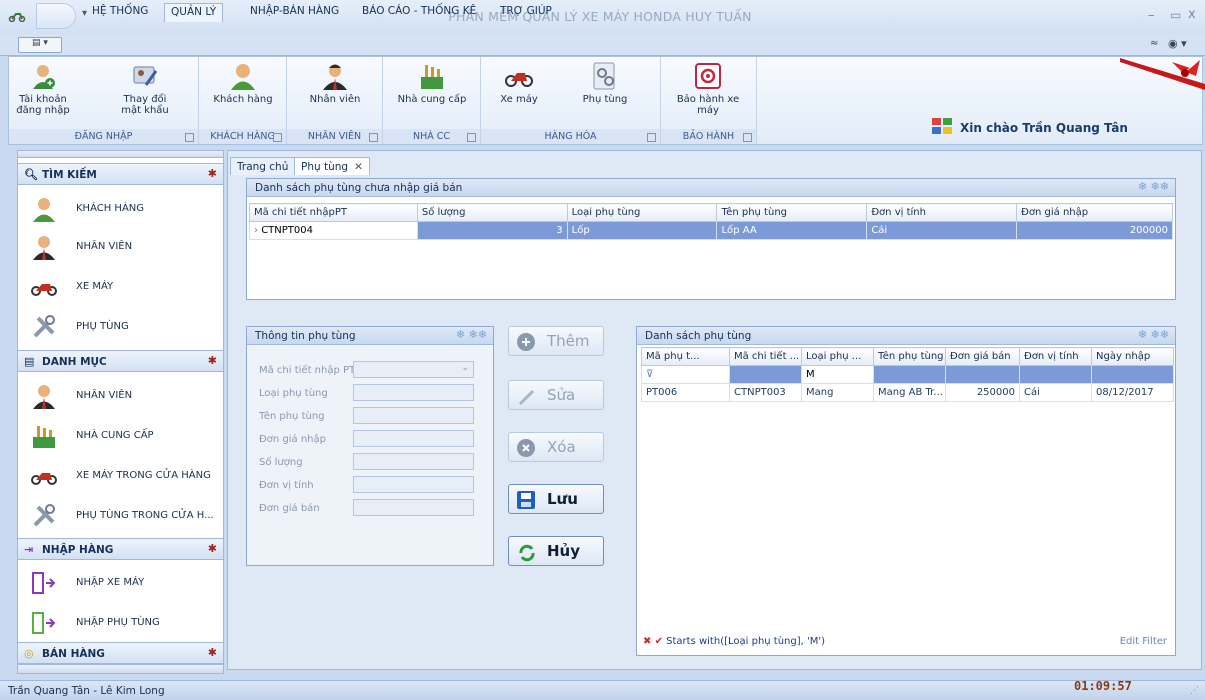  I want to click on table-row: › CTNPT004 3 Lốp Lốp AA Cái 200000, so click(711, 230).